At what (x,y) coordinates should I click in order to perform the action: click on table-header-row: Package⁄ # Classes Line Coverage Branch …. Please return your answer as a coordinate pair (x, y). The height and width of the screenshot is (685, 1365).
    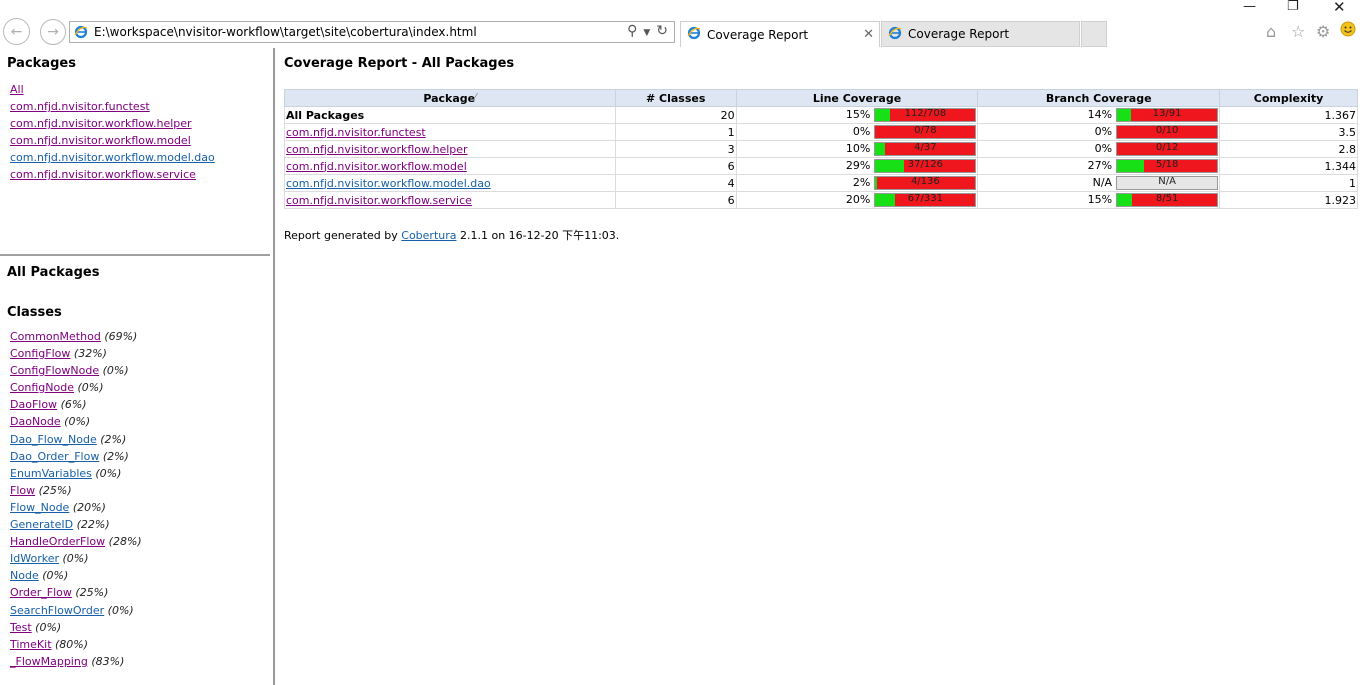
    Looking at the image, I should click on (821, 98).